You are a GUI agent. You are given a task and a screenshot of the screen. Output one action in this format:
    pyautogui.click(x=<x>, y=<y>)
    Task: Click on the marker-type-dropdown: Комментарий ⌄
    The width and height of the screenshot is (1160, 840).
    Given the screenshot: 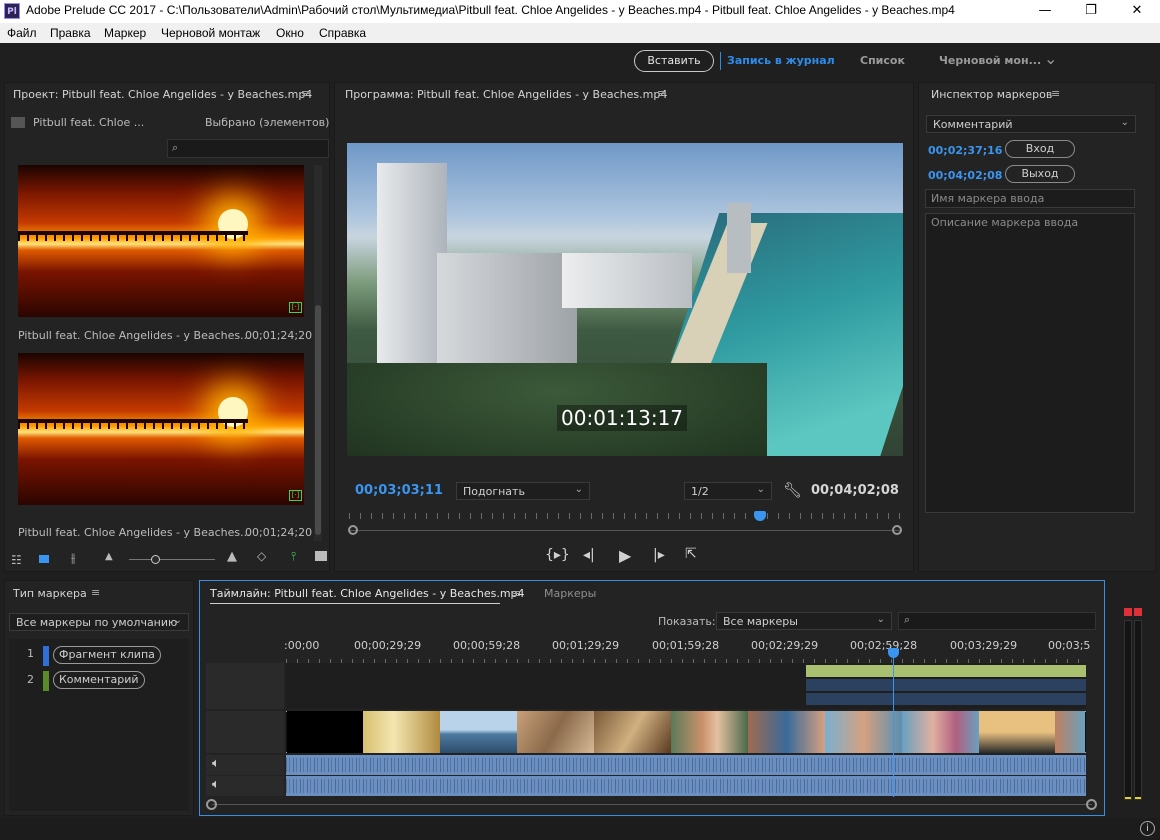 What is the action you would take?
    pyautogui.click(x=1031, y=124)
    